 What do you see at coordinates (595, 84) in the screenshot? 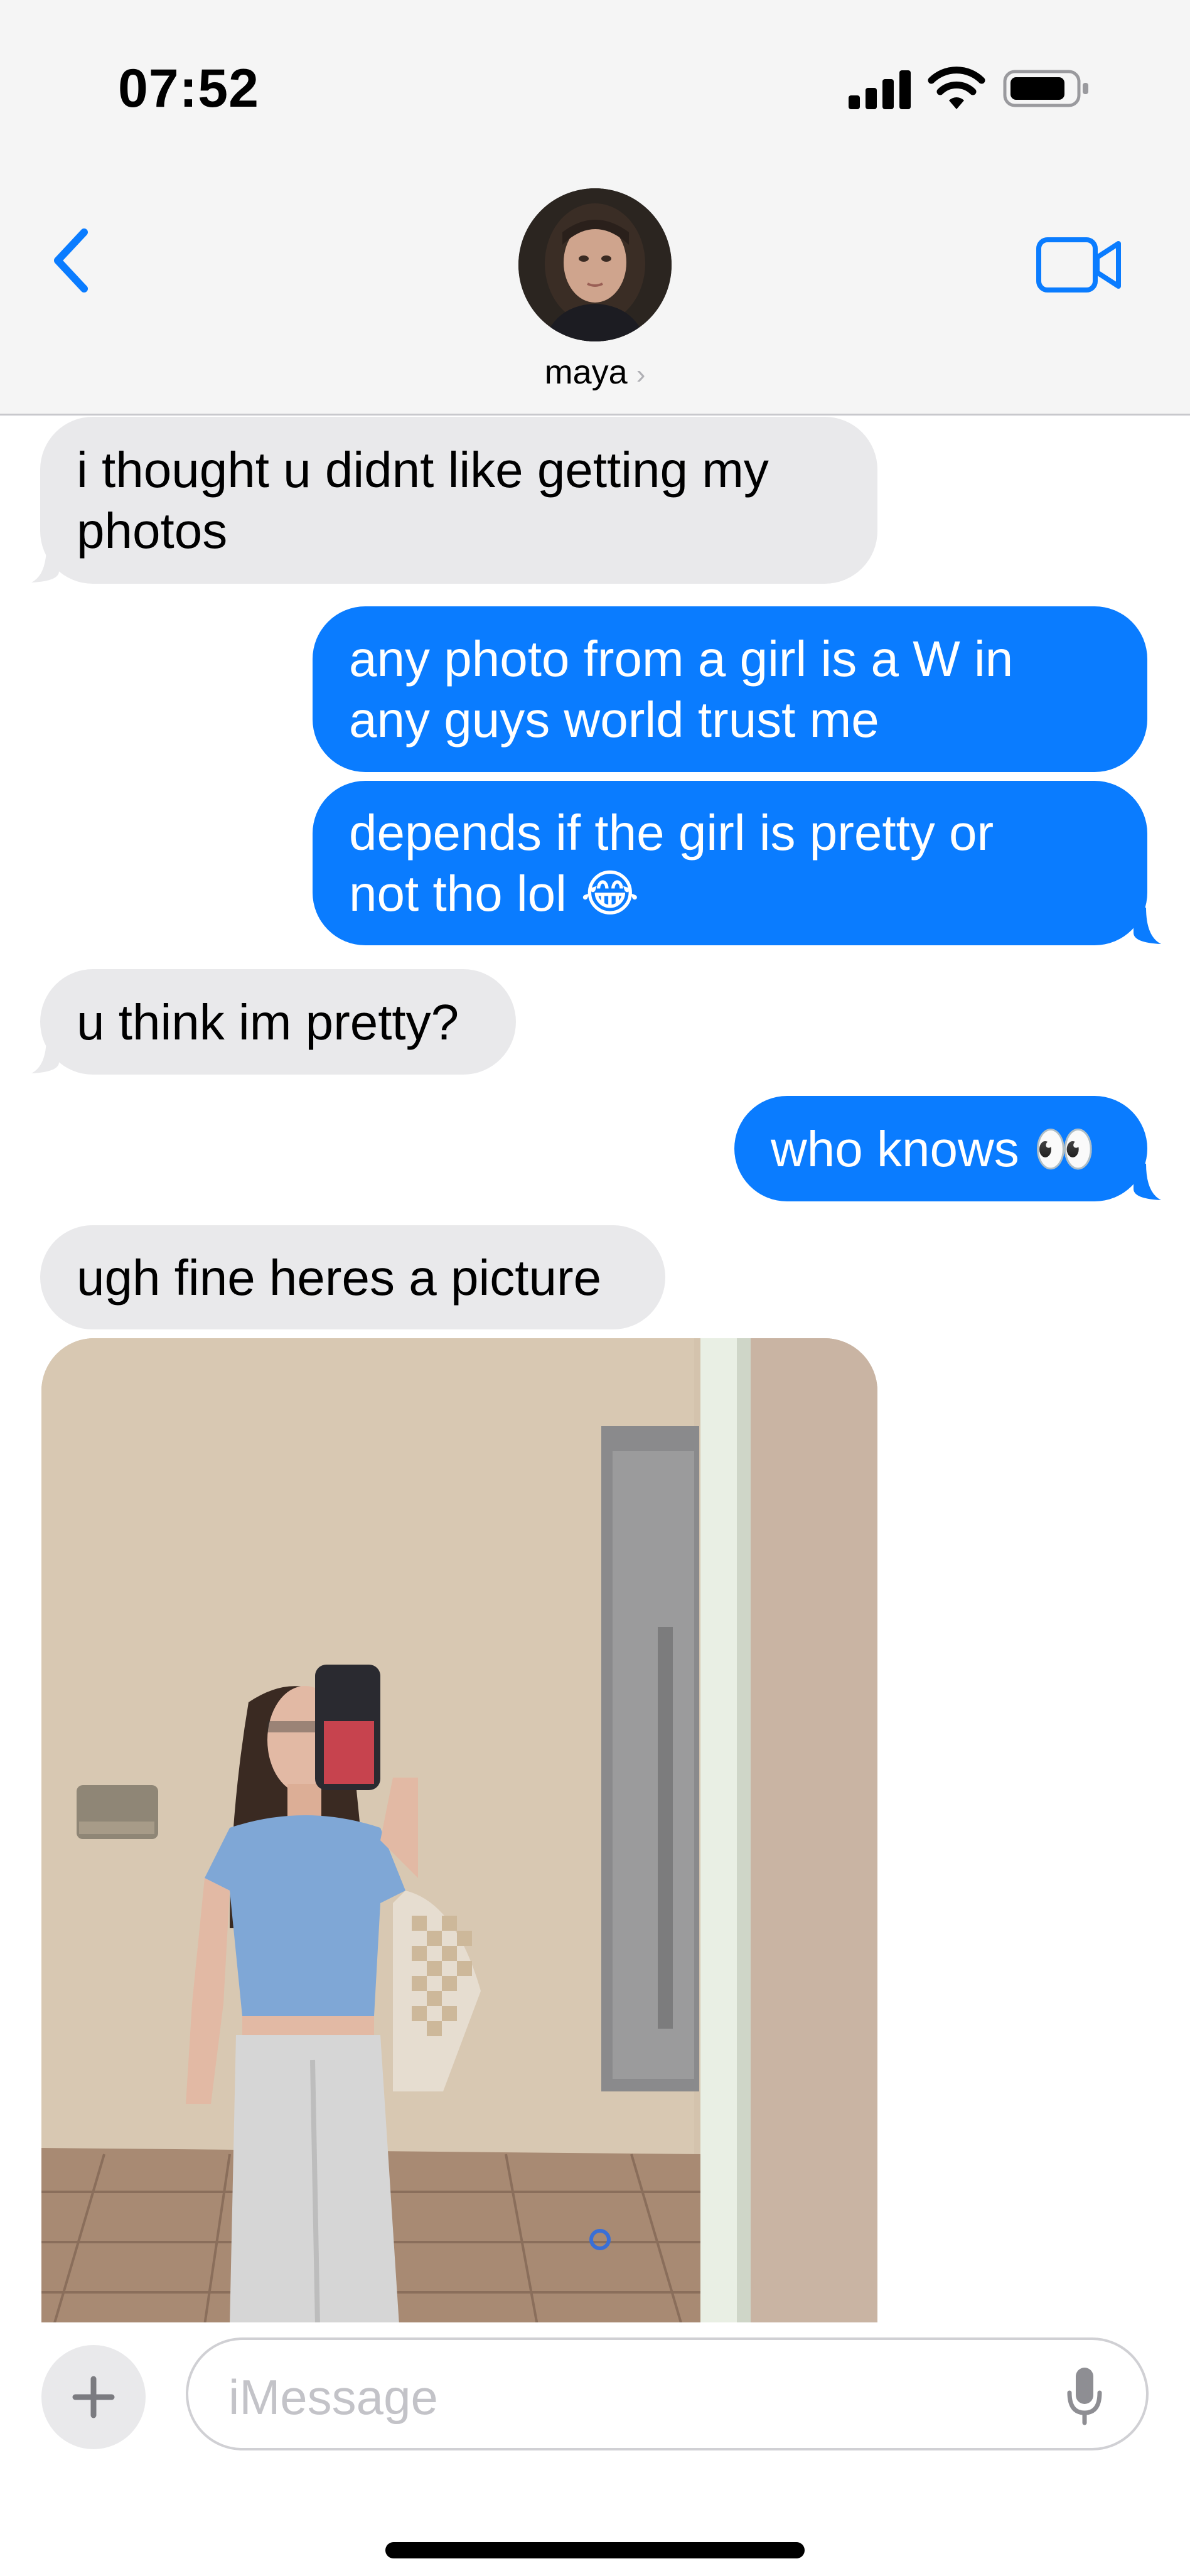
I see `status-bar: 07:52` at bounding box center [595, 84].